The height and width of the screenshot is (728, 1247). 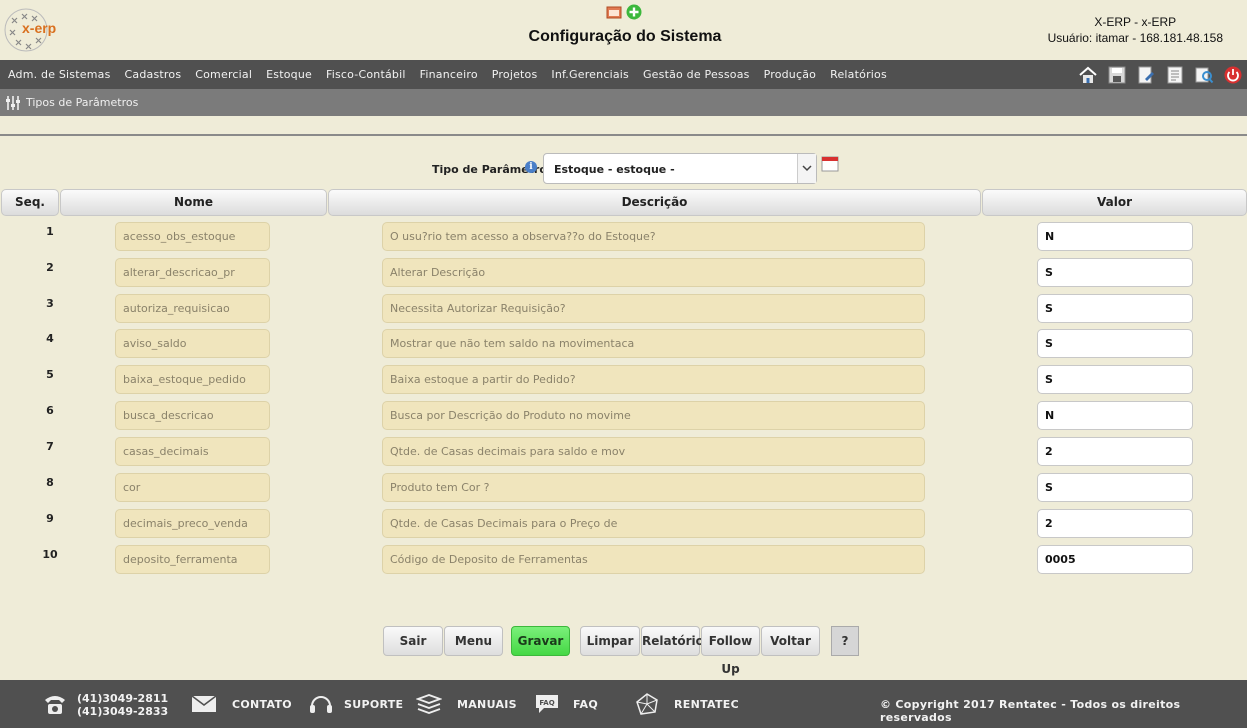 I want to click on row-seq: 10, so click(x=50, y=554).